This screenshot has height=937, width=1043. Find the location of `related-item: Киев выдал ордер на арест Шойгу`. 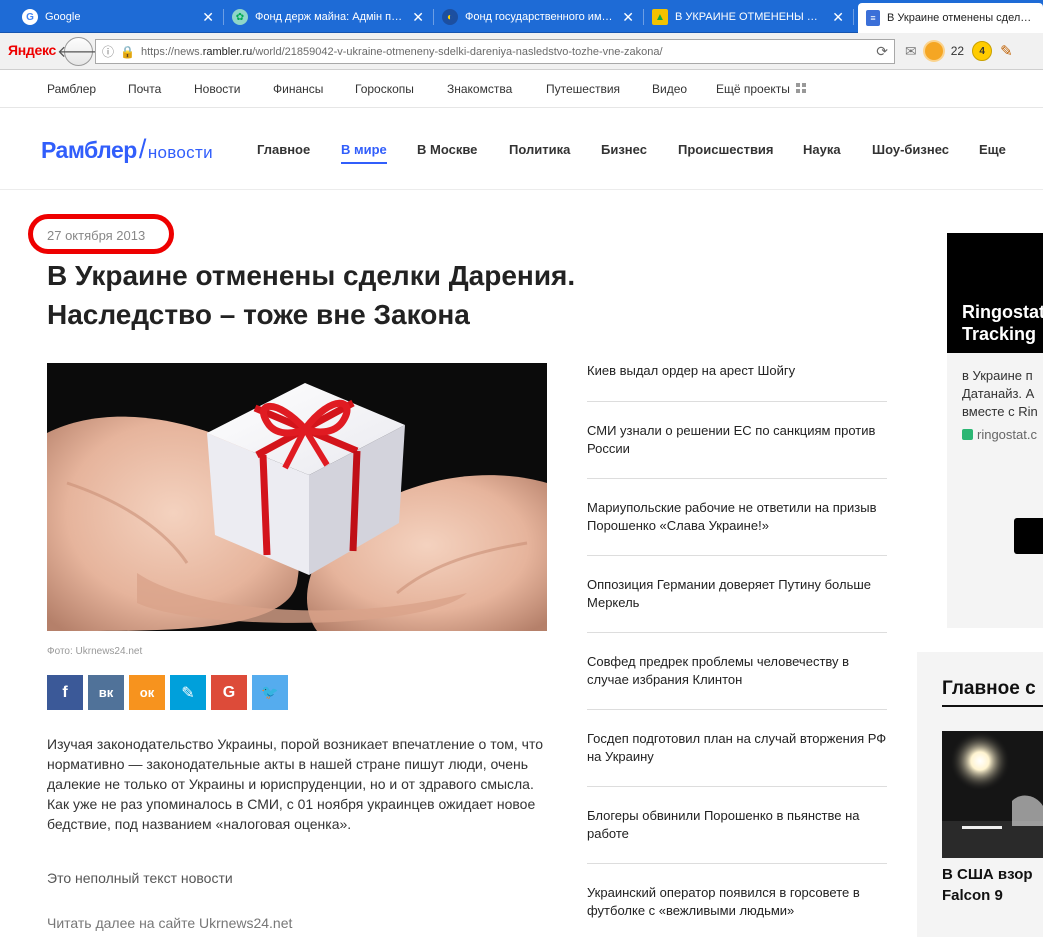

related-item: Киев выдал ордер на арест Шойгу is located at coordinates (737, 371).